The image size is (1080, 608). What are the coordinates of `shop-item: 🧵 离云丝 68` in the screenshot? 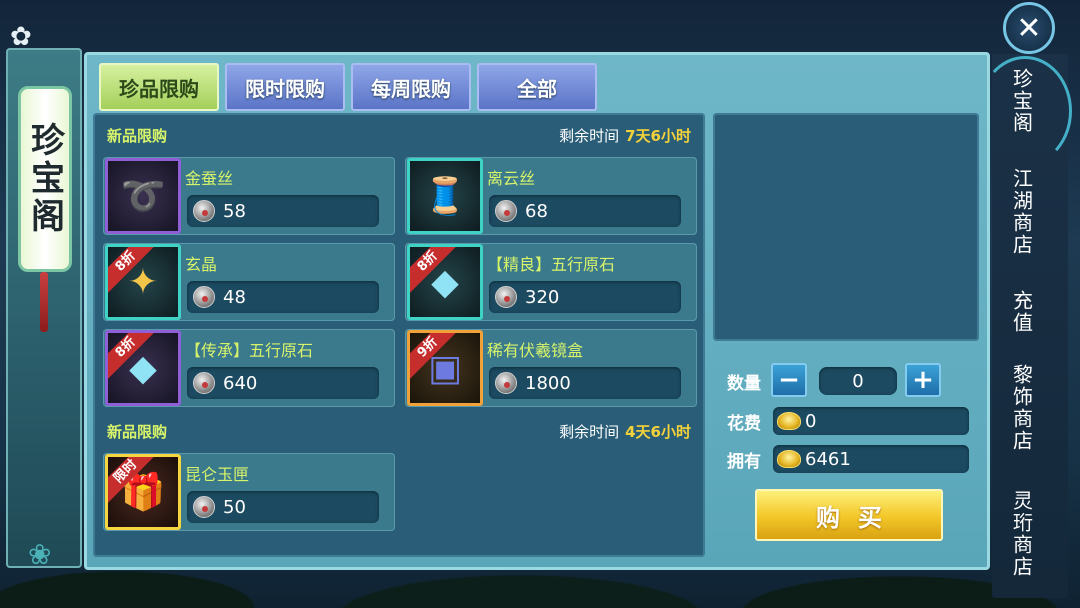 It's located at (551, 196).